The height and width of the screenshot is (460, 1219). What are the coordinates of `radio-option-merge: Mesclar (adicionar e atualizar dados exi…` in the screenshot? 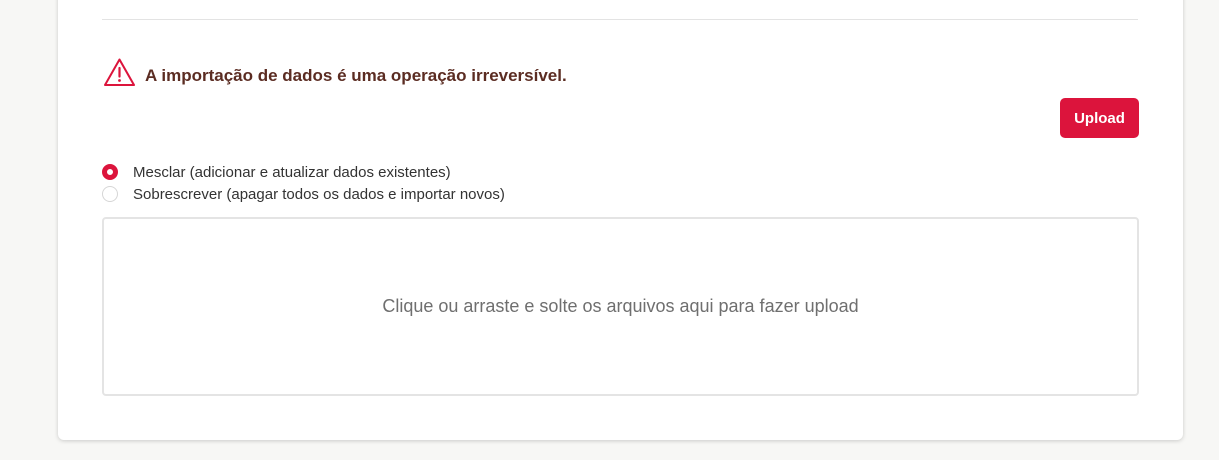 It's located at (303, 172).